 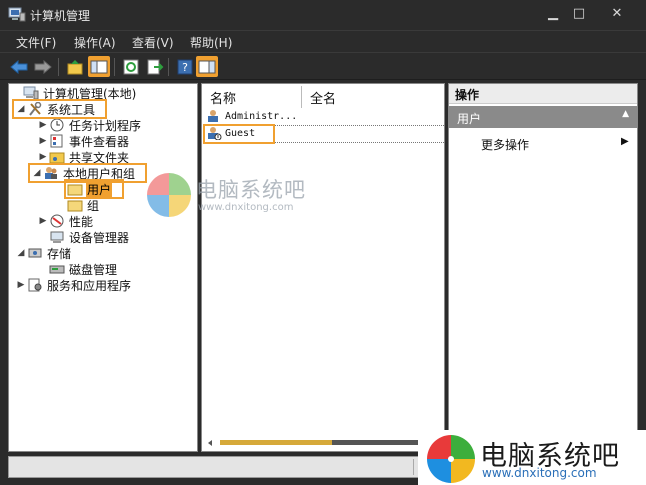 I want to click on maximize-button: □, so click(x=579, y=14).